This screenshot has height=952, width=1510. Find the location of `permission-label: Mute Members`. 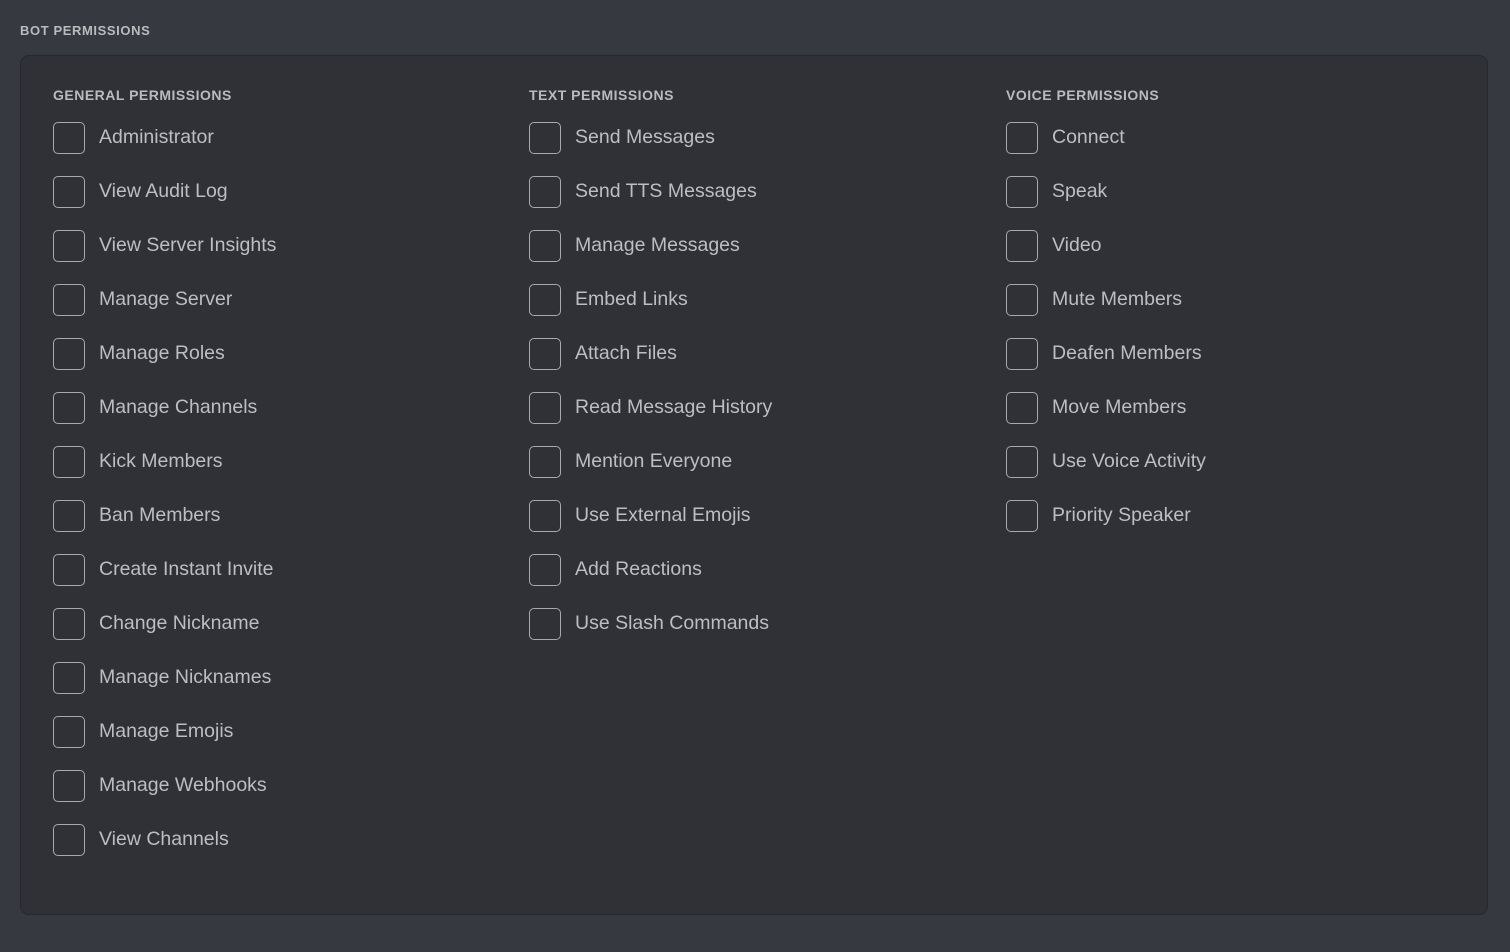

permission-label: Mute Members is located at coordinates (1117, 299).